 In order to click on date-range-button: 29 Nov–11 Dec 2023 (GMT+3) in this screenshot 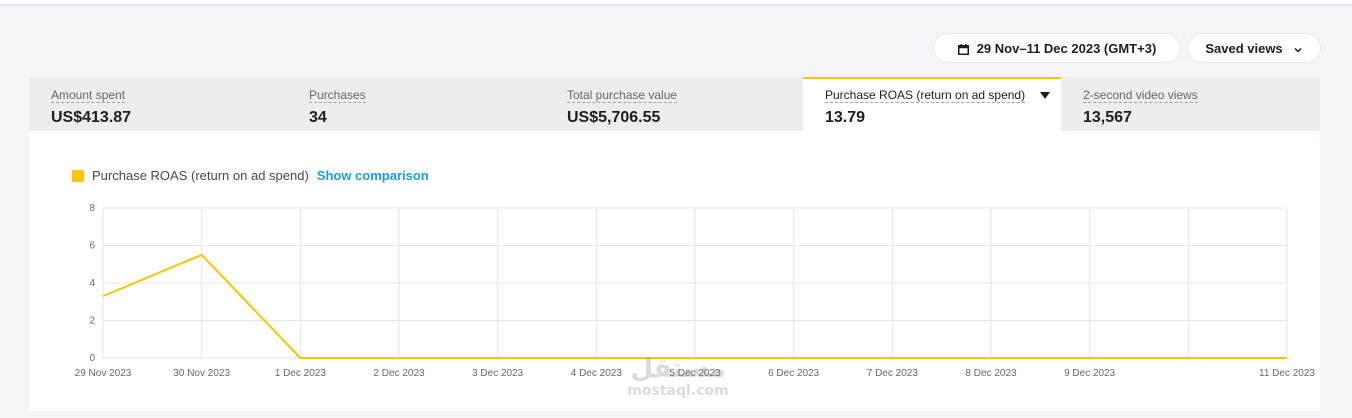, I will do `click(1057, 48)`.